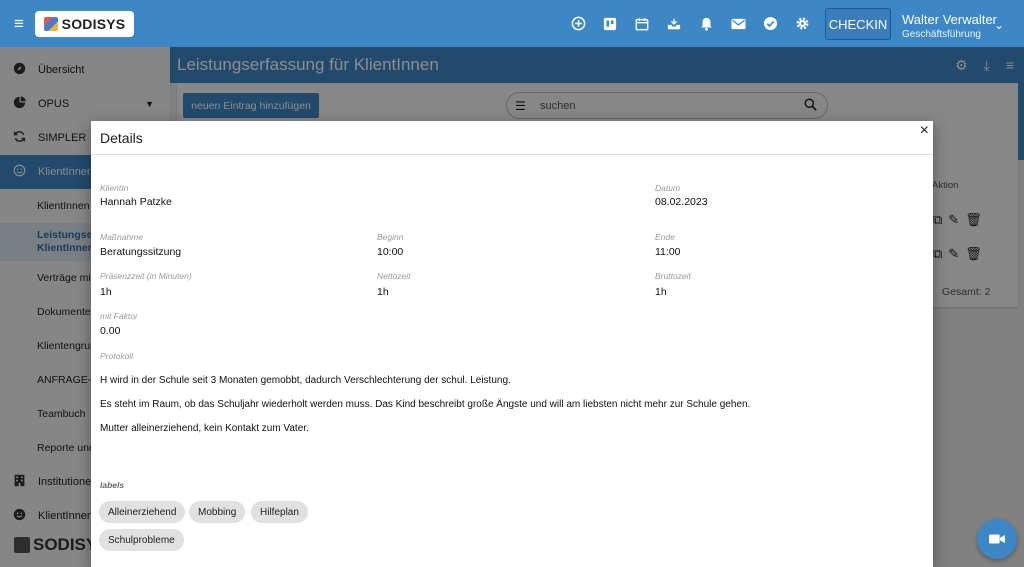  I want to click on field-label-praesenzzeit: Präsenzzeit (in Minuten), so click(146, 276).